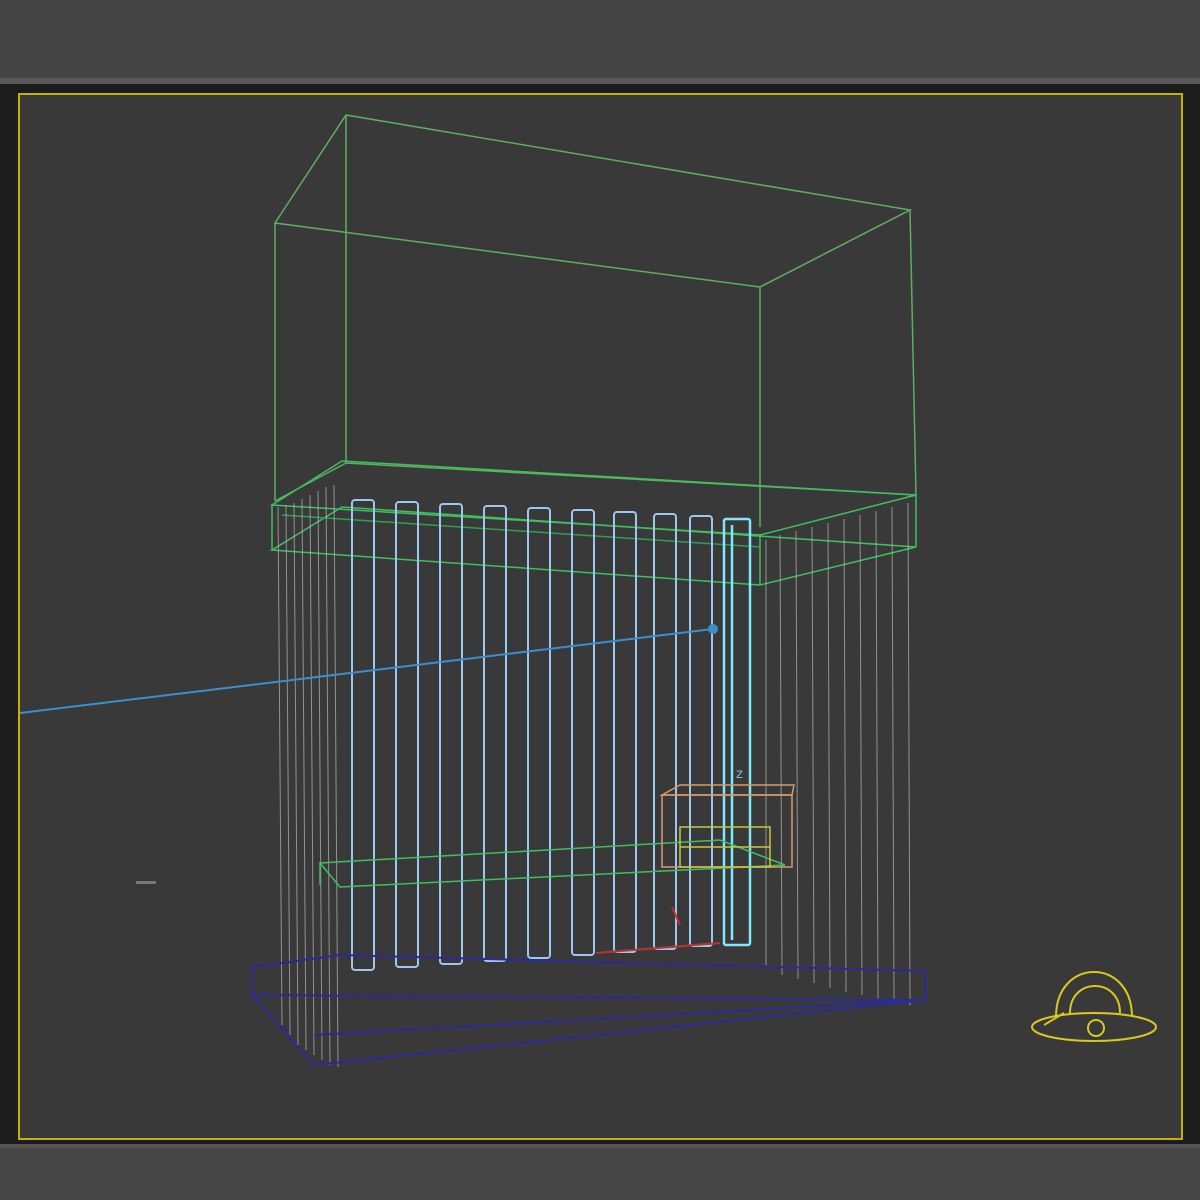  What do you see at coordinates (532, 735) in the screenshot?
I see `radiator-fins` at bounding box center [532, 735].